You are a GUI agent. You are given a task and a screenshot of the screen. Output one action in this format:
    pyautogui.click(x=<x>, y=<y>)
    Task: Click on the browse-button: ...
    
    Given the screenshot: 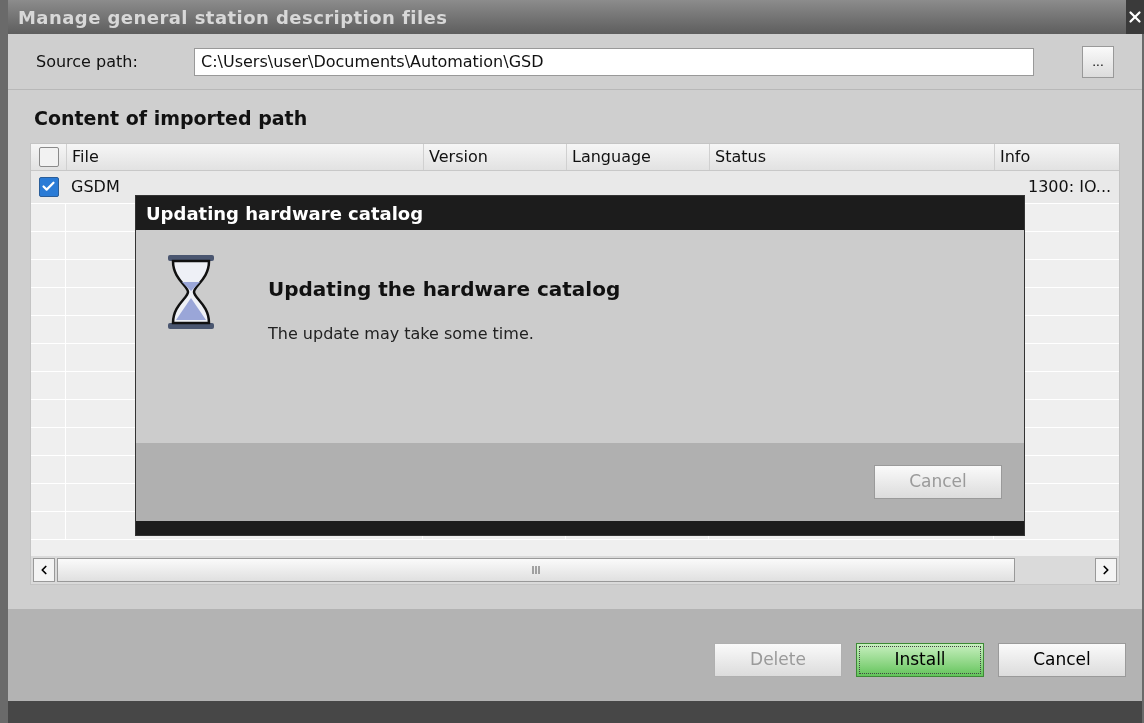 What is the action you would take?
    pyautogui.click(x=1098, y=61)
    